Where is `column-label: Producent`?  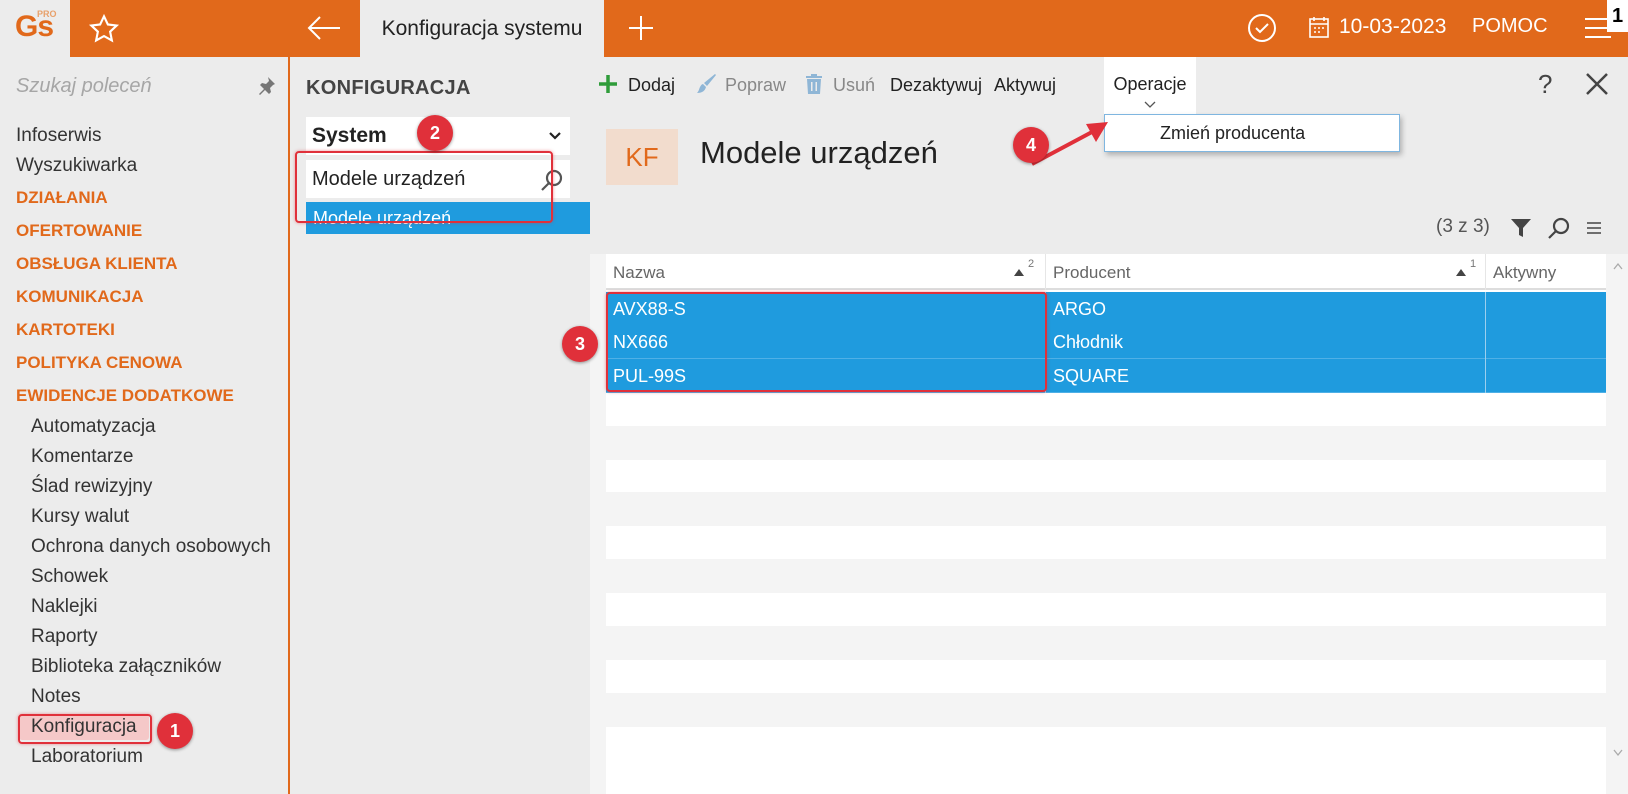
column-label: Producent is located at coordinates (1092, 272).